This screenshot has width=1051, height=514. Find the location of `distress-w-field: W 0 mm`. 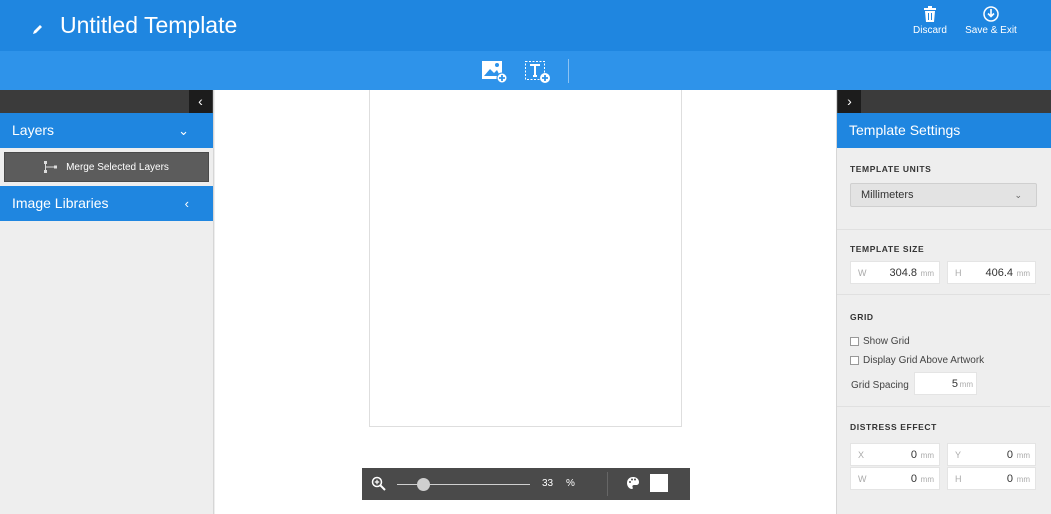

distress-w-field: W 0 mm is located at coordinates (895, 478).